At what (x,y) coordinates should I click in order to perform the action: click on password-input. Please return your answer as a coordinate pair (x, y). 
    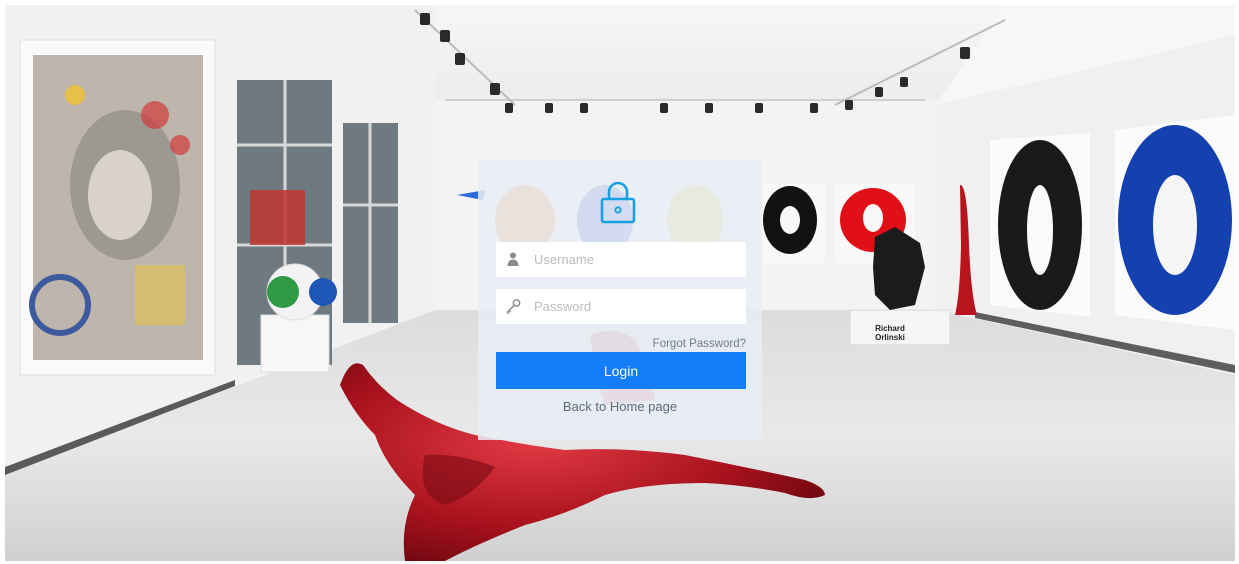
    Looking at the image, I should click on (637, 306).